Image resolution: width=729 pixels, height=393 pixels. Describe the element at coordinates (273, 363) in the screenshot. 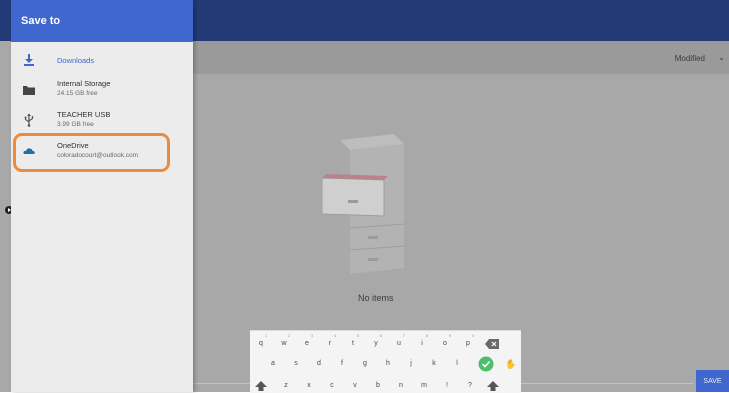

I see `key-a: a` at that location.